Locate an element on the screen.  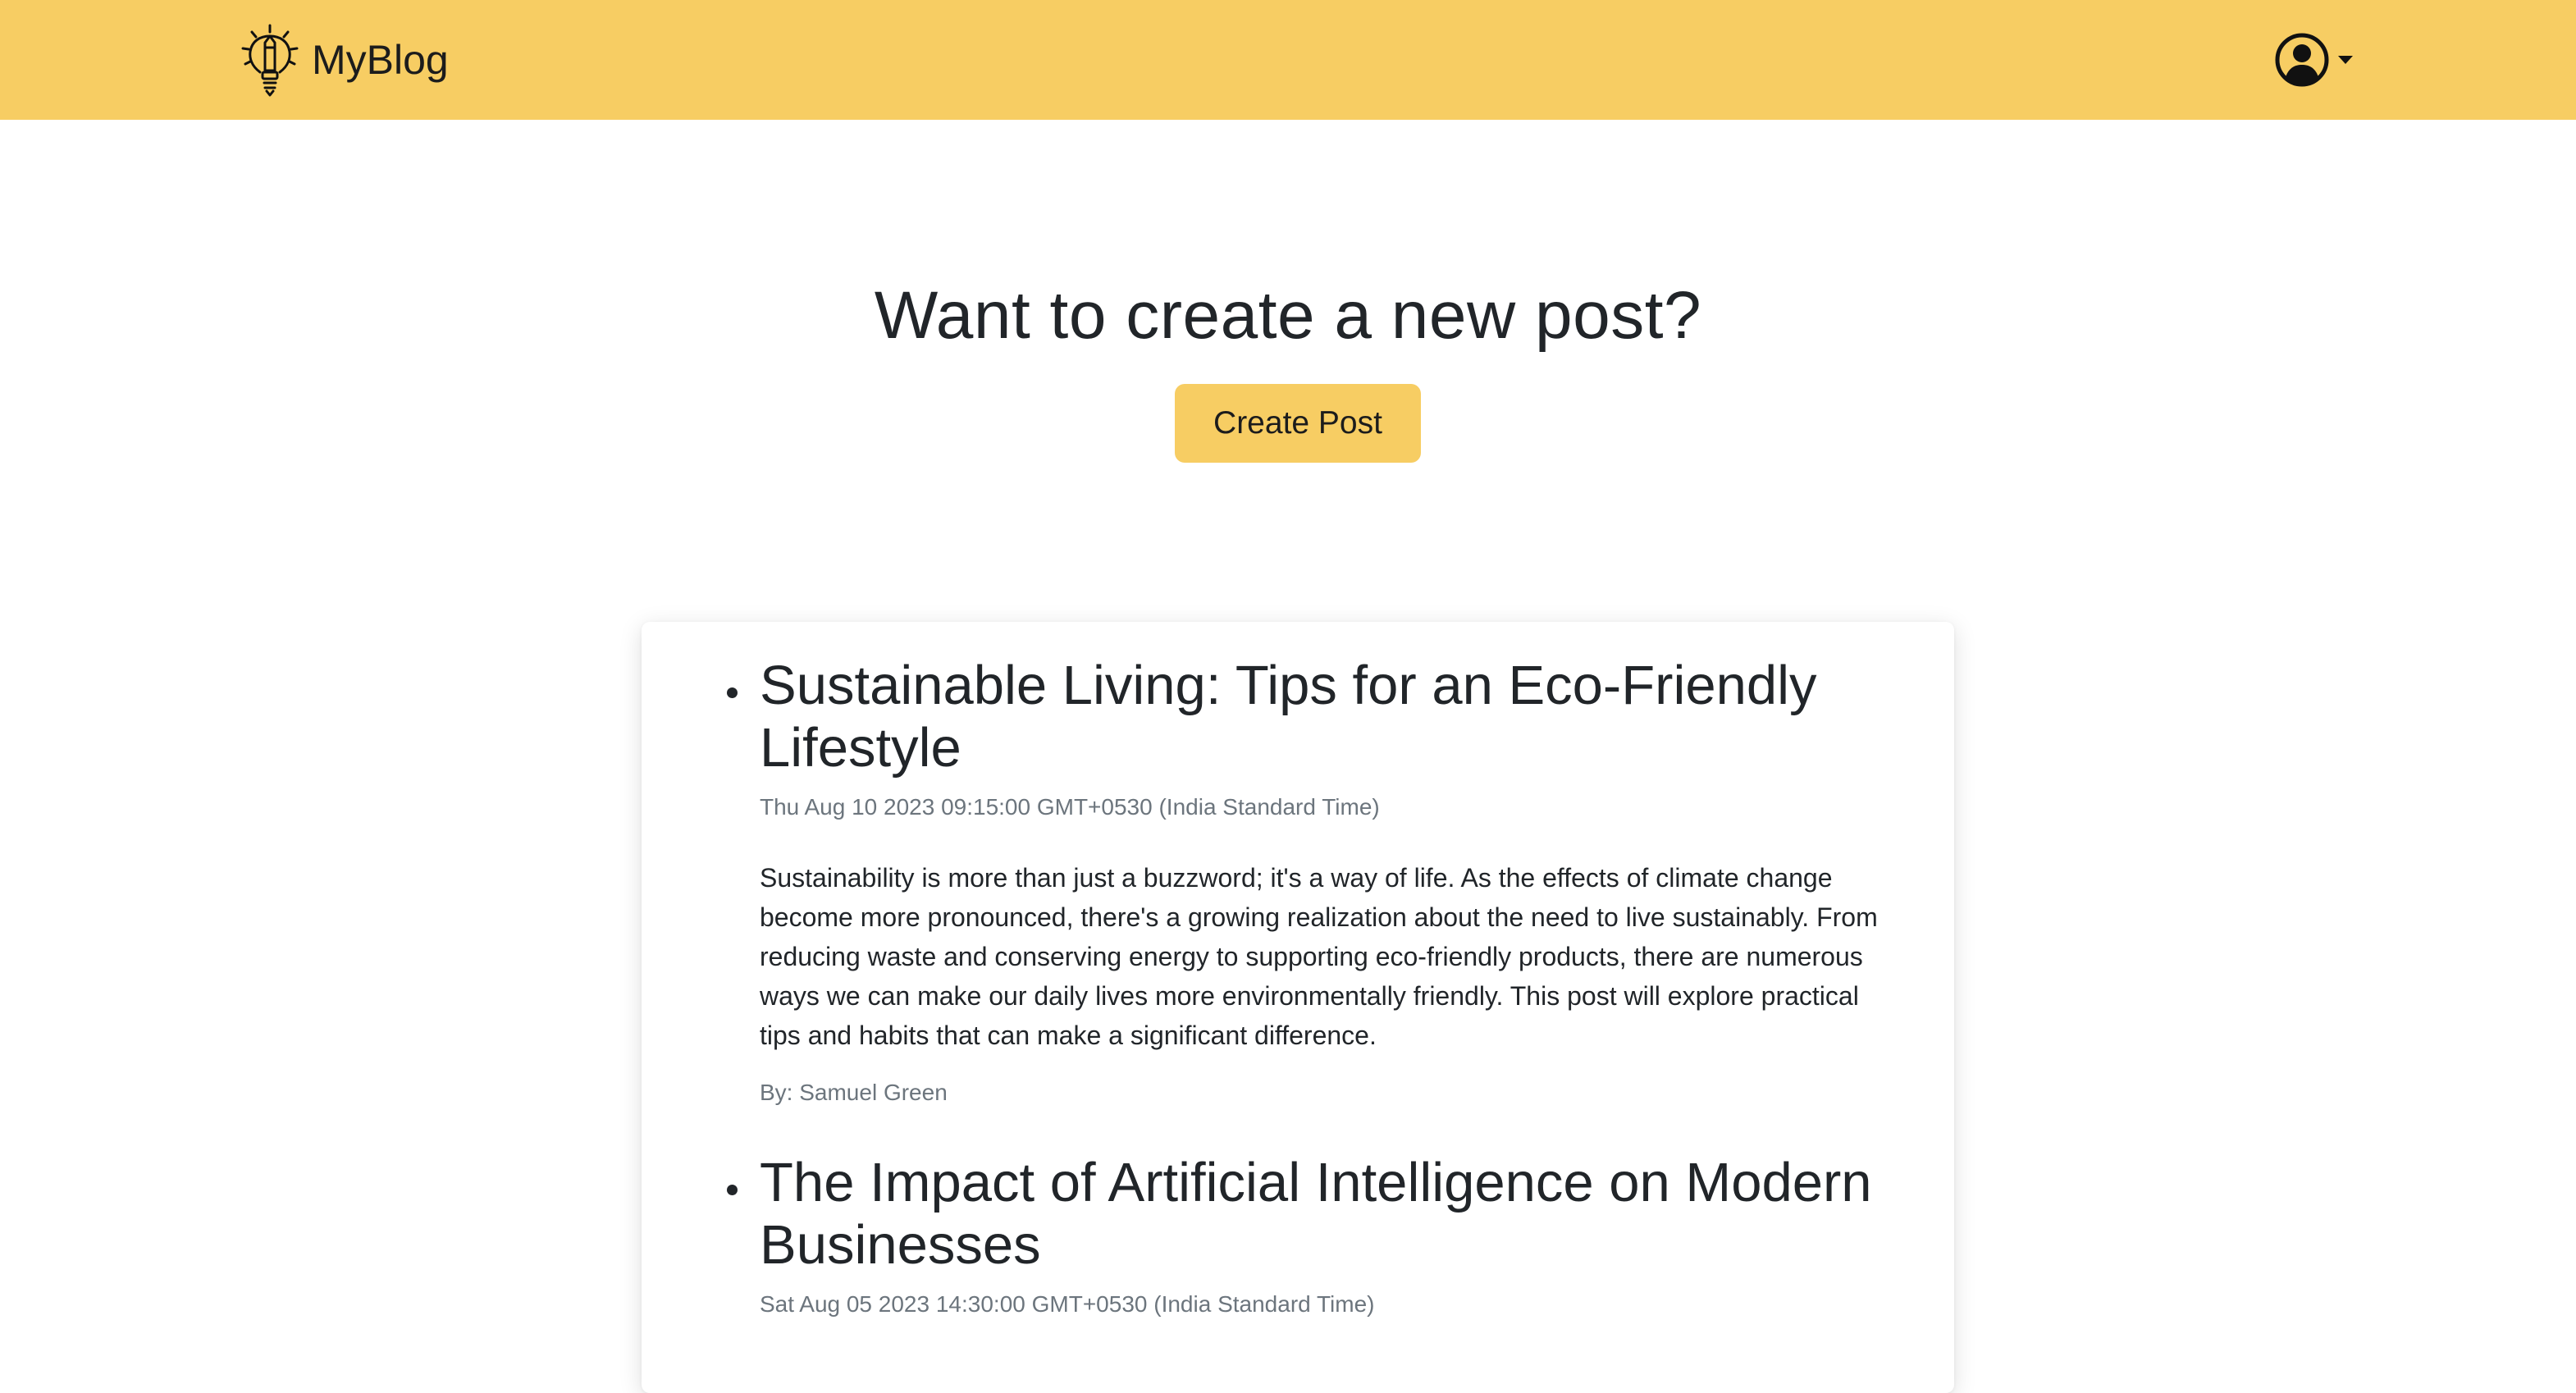
caret-down-icon is located at coordinates (2346, 60).